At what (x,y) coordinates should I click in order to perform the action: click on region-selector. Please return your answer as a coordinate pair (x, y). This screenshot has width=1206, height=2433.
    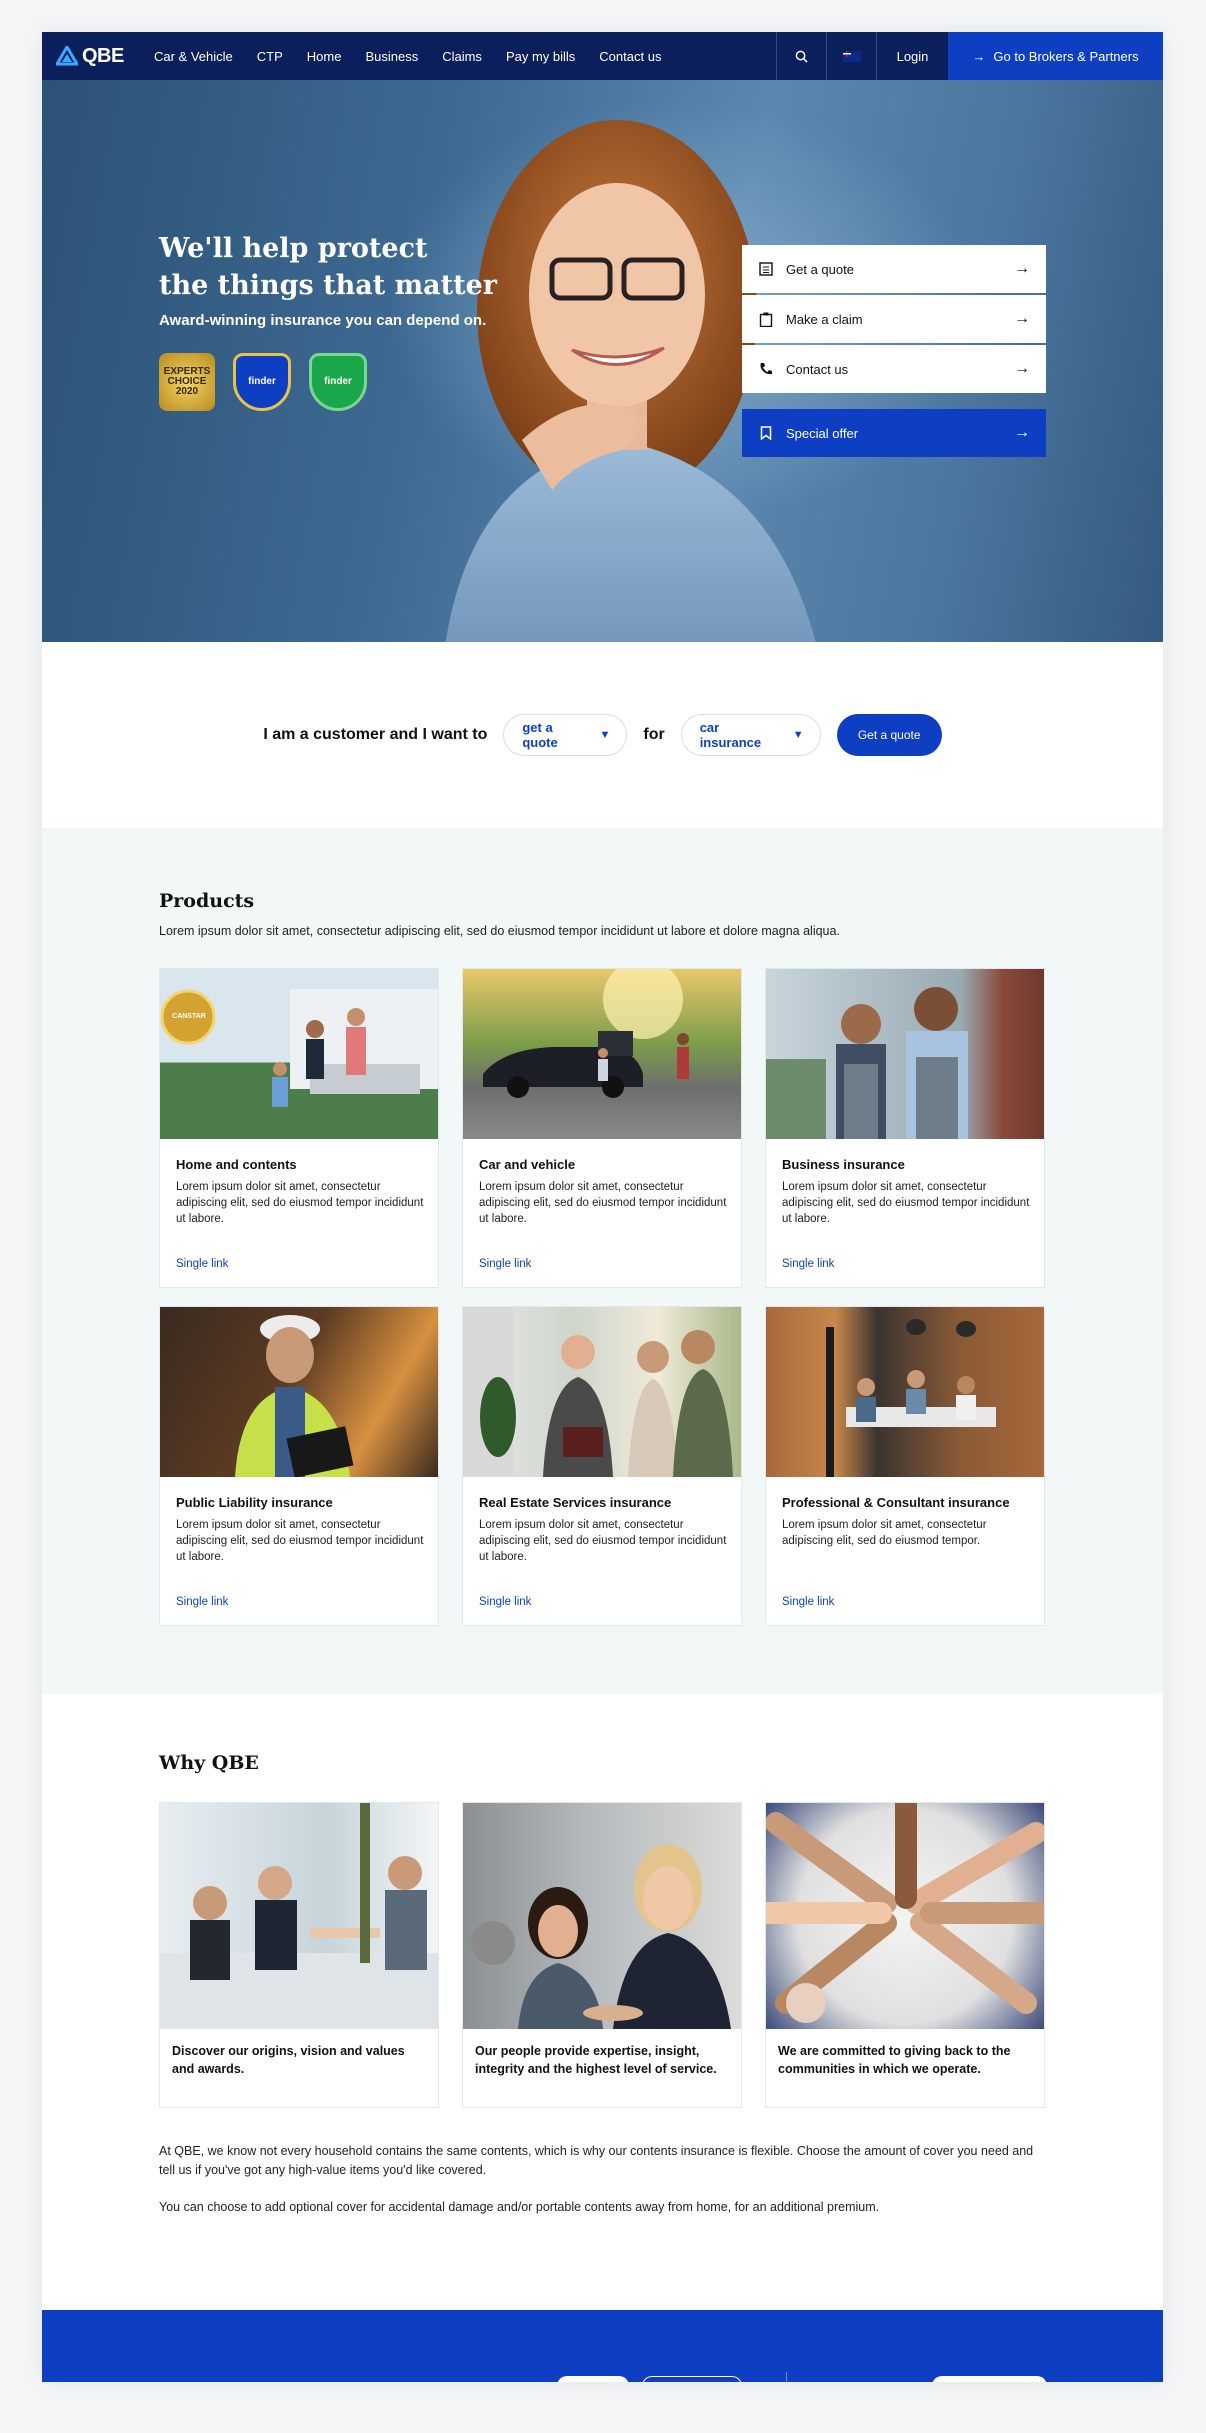
    Looking at the image, I should click on (851, 56).